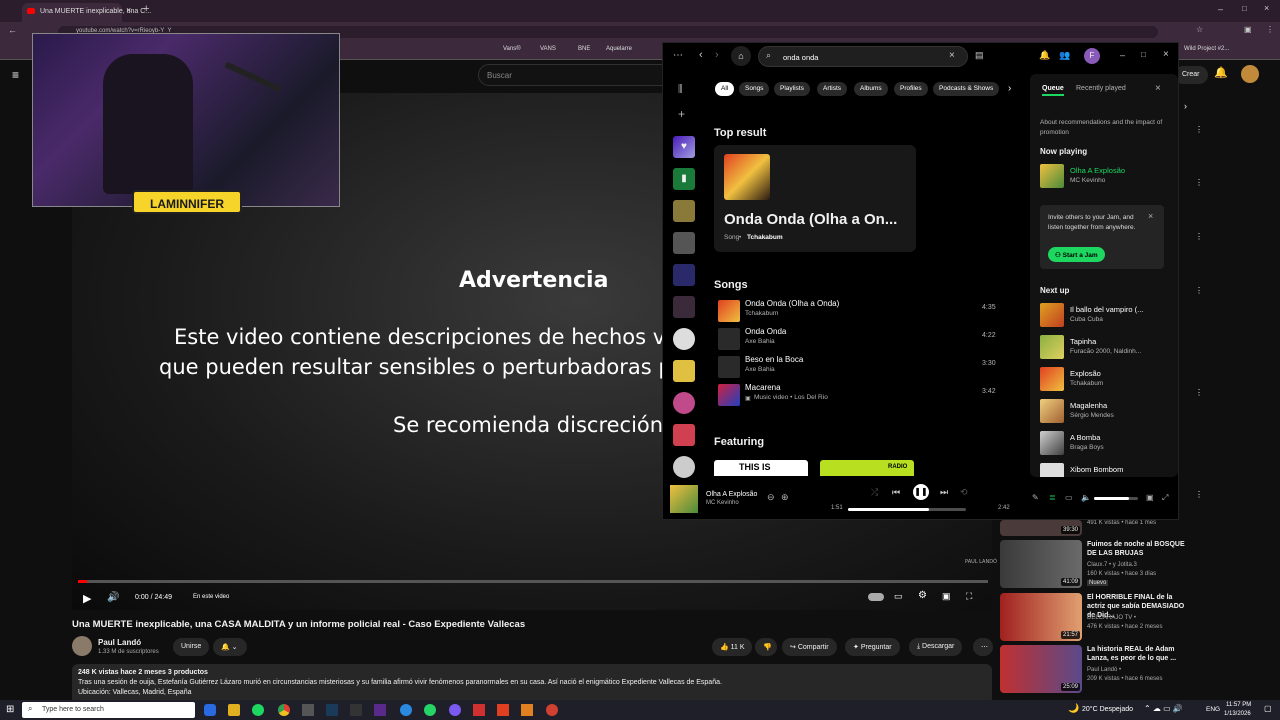 The image size is (1280, 720). What do you see at coordinates (82, 646) in the screenshot?
I see `channel-avatar` at bounding box center [82, 646].